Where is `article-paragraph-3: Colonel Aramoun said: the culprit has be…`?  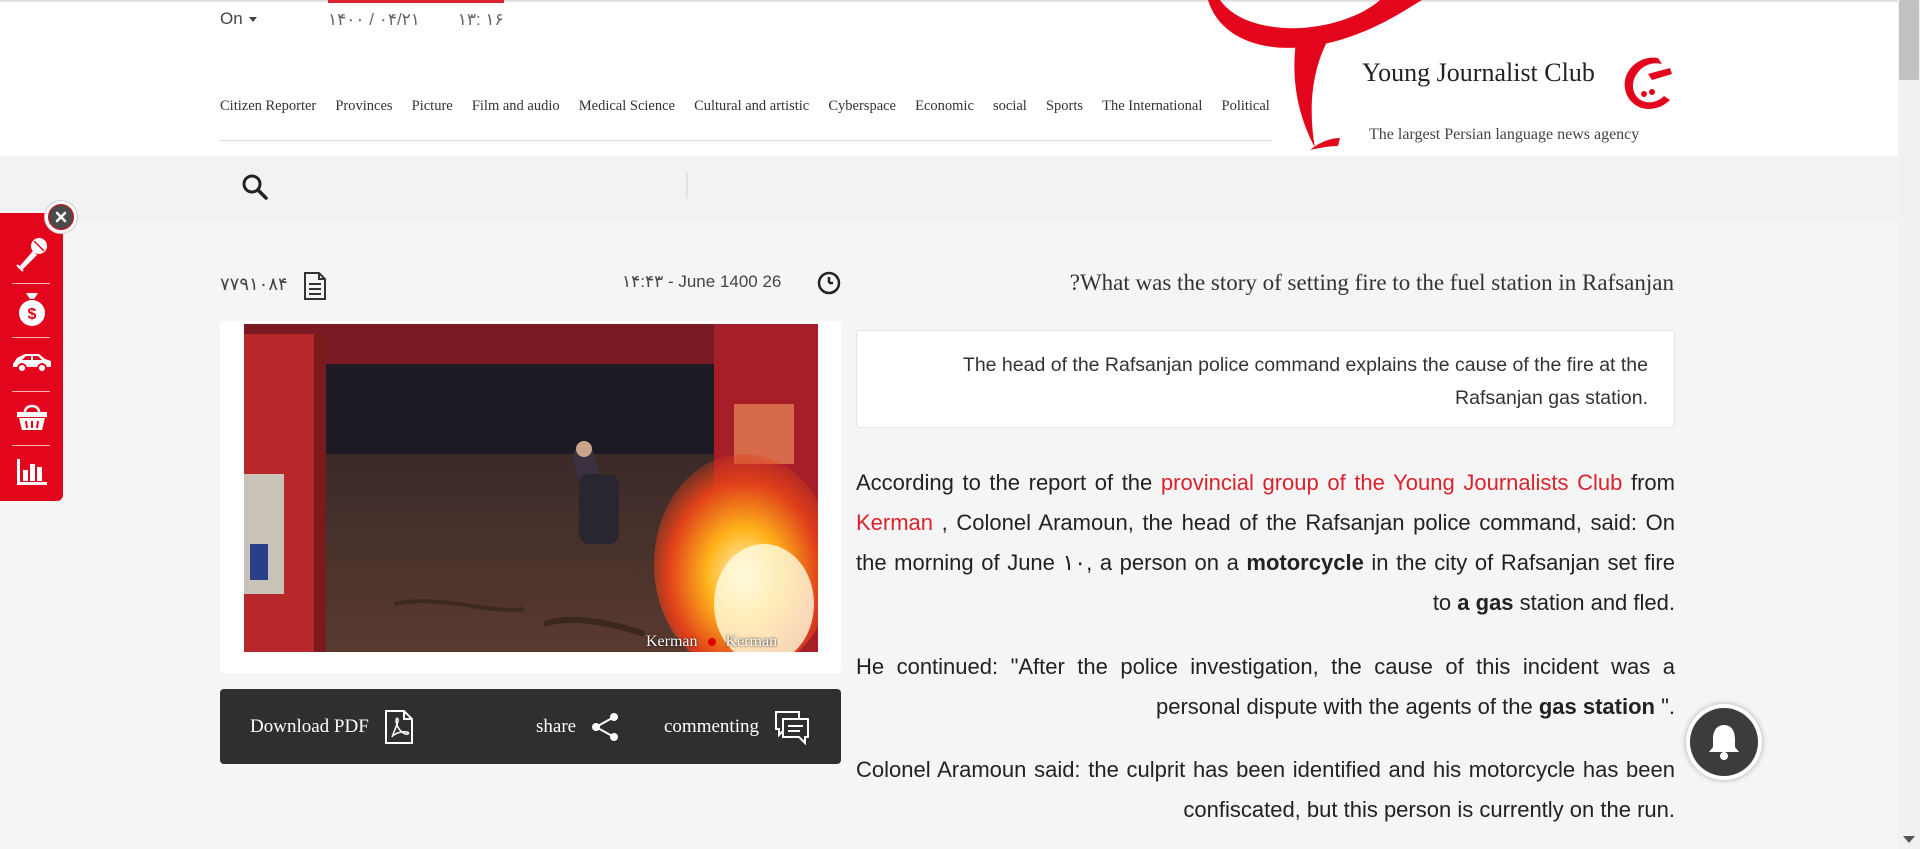
article-paragraph-3: Colonel Aramoun said: the culprit has be… is located at coordinates (1265, 789).